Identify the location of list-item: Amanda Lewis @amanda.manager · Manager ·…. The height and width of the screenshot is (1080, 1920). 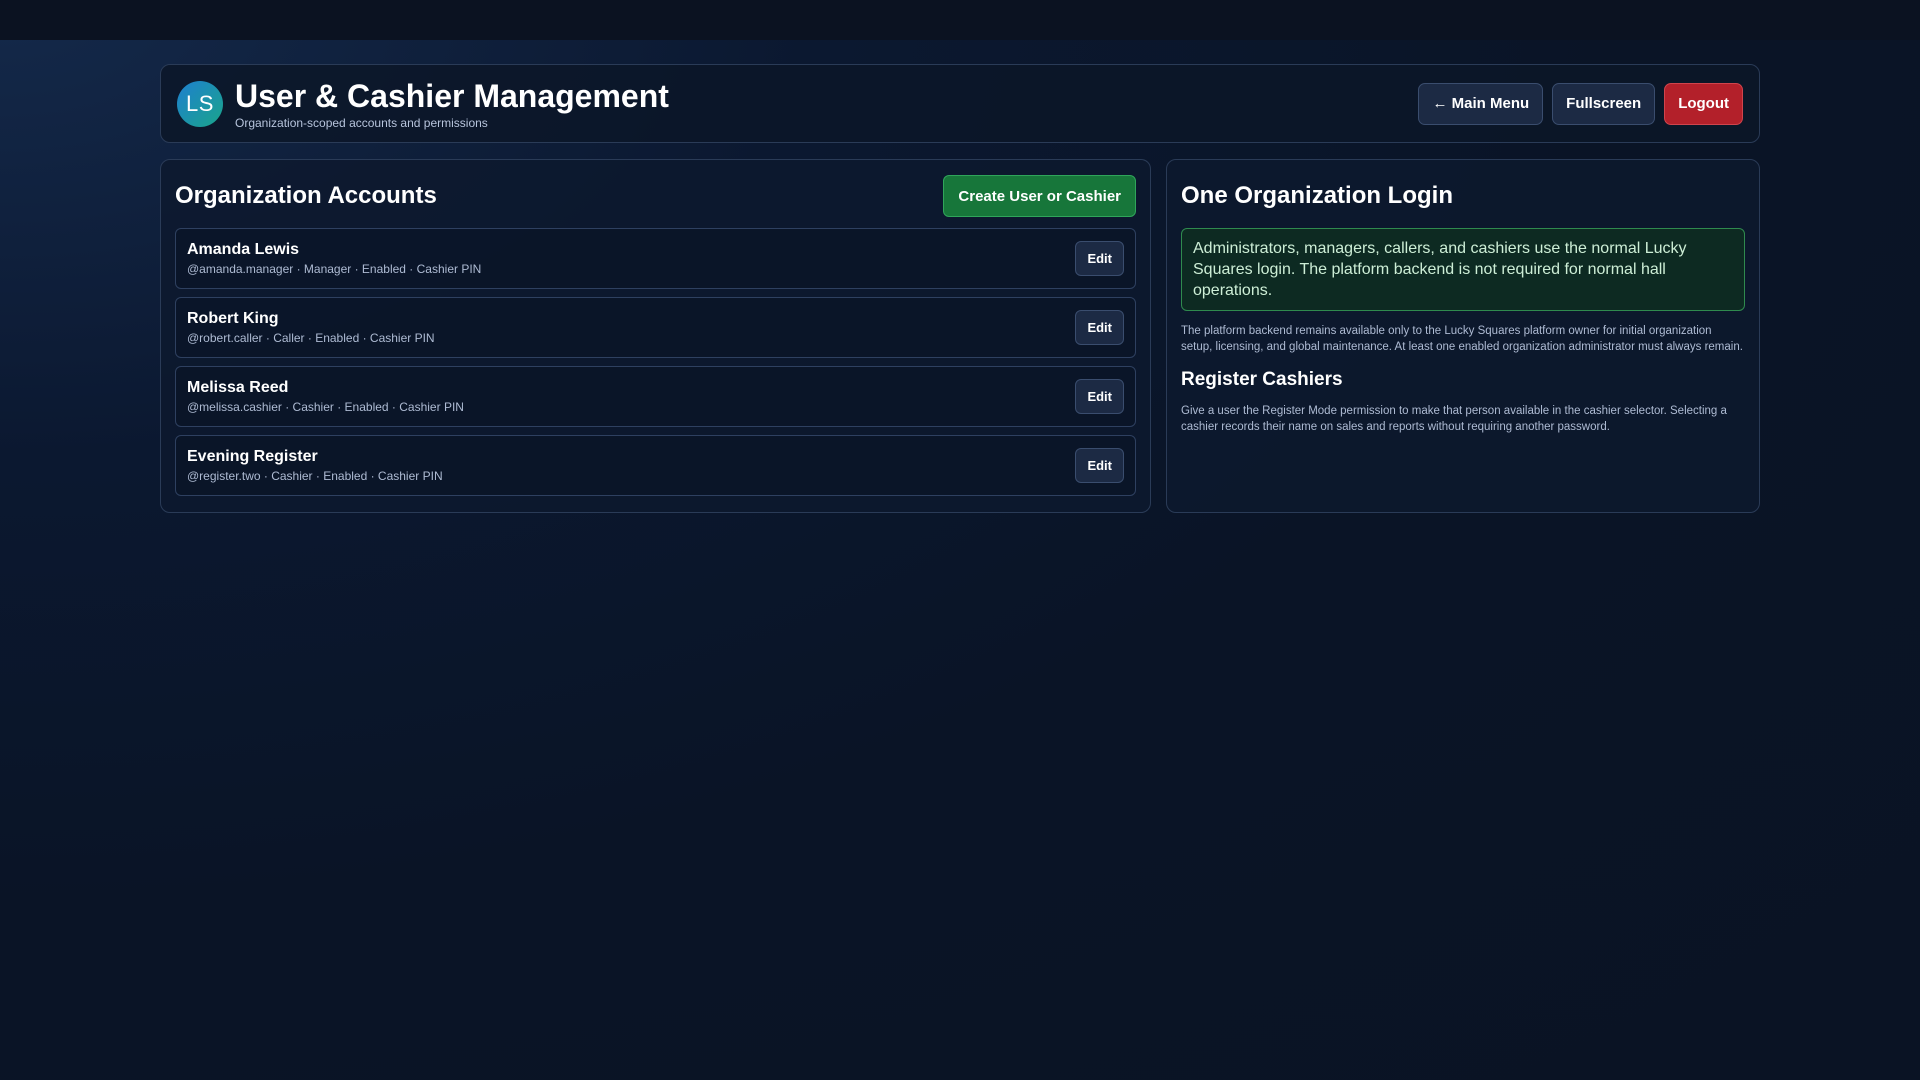
(655, 258).